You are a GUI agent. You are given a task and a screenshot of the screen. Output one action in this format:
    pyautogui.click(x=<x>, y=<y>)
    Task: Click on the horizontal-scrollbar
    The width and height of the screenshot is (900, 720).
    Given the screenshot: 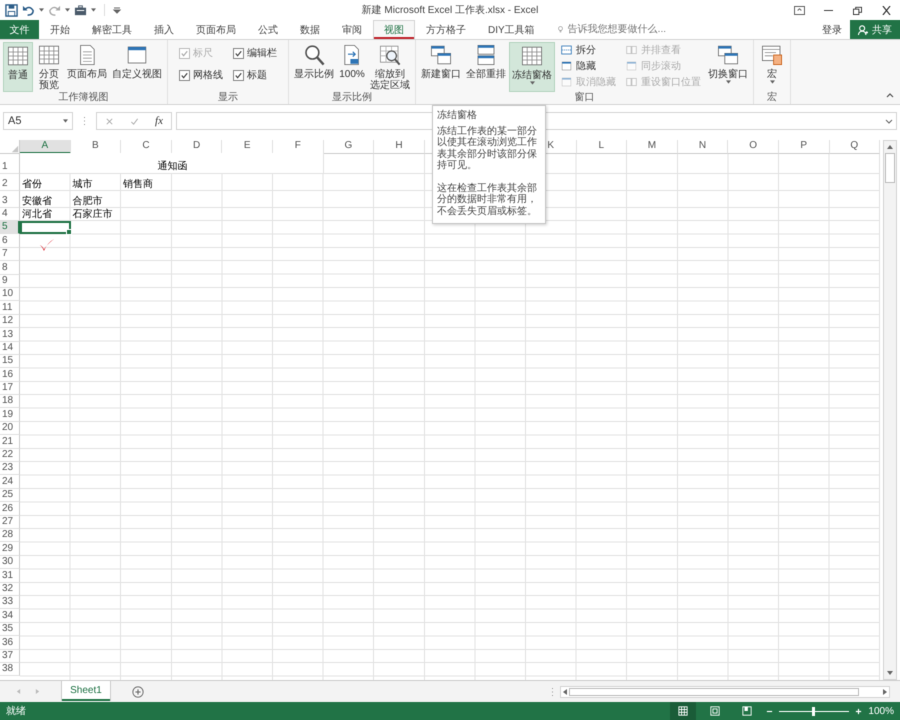 What is the action you would take?
    pyautogui.click(x=725, y=692)
    